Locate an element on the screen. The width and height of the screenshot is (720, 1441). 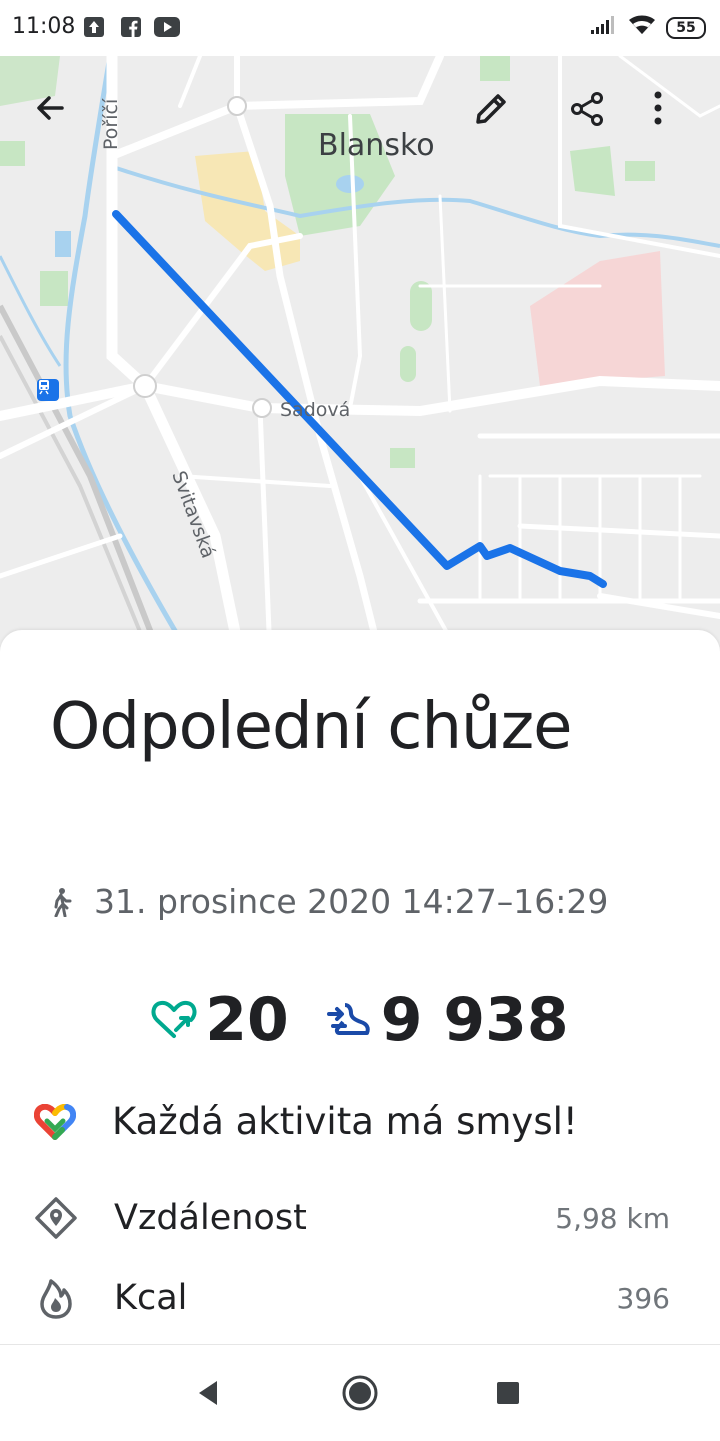
map-label-town: Blansko is located at coordinates (376, 145).